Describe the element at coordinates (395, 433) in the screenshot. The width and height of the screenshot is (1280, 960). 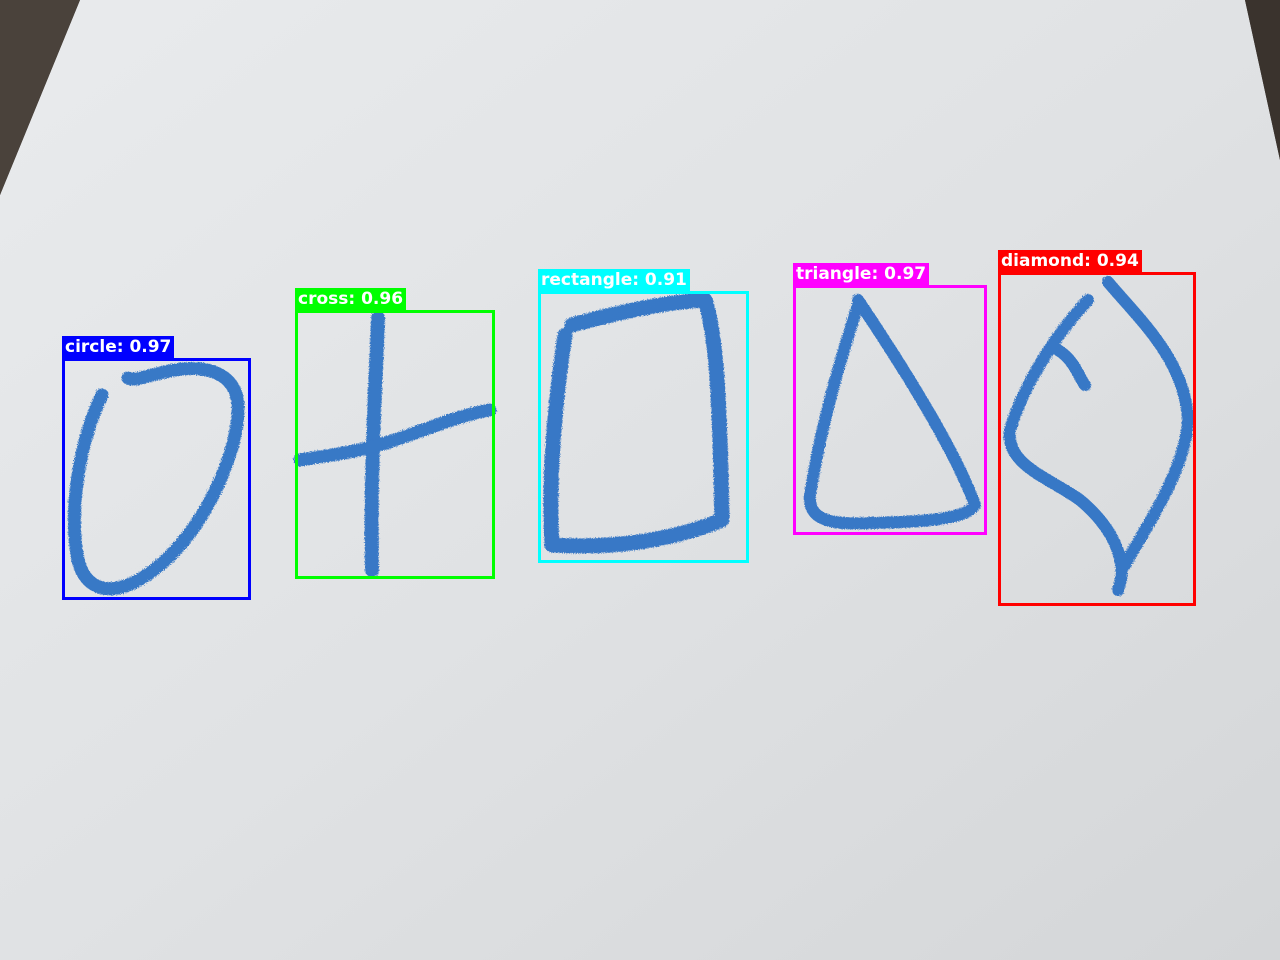
I see `detection-box-cross: cross: 0.96` at that location.